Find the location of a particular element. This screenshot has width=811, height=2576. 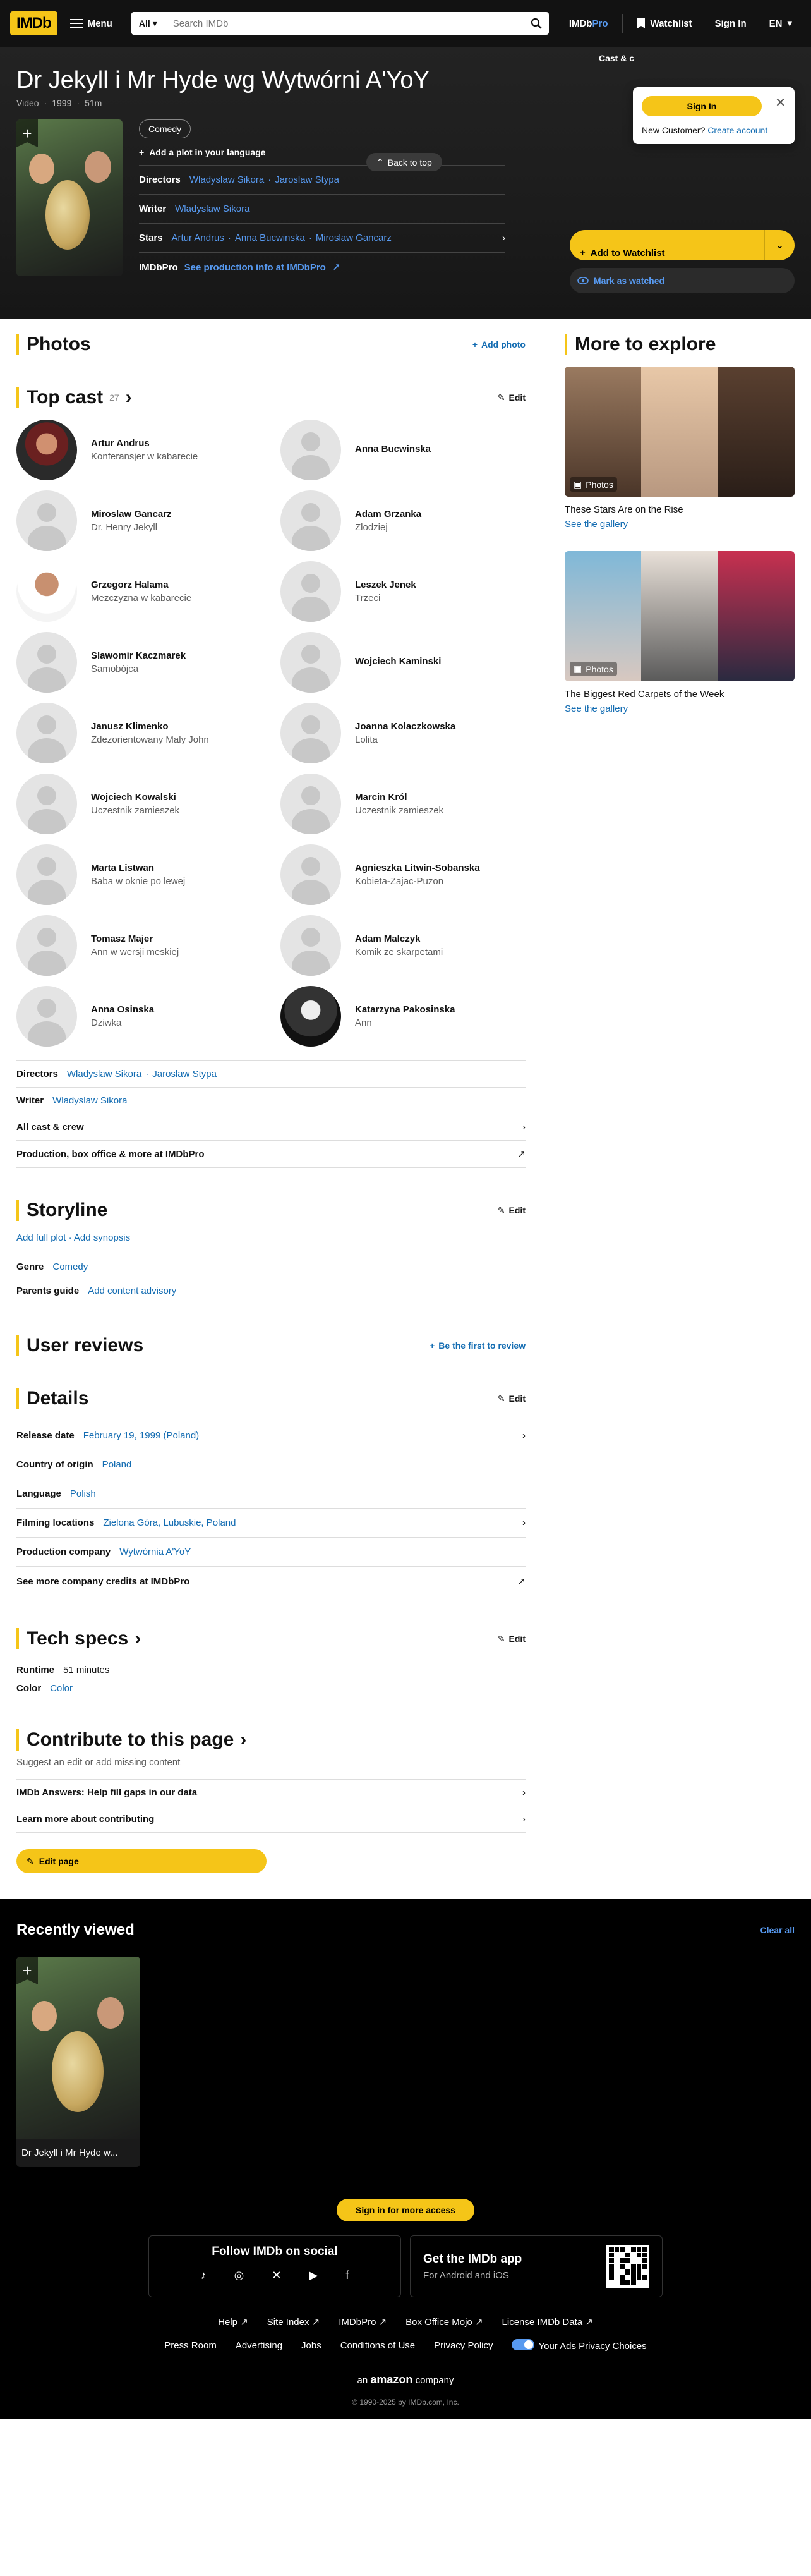

sign-in-more-button: Sign in for more access is located at coordinates (405, 2210).